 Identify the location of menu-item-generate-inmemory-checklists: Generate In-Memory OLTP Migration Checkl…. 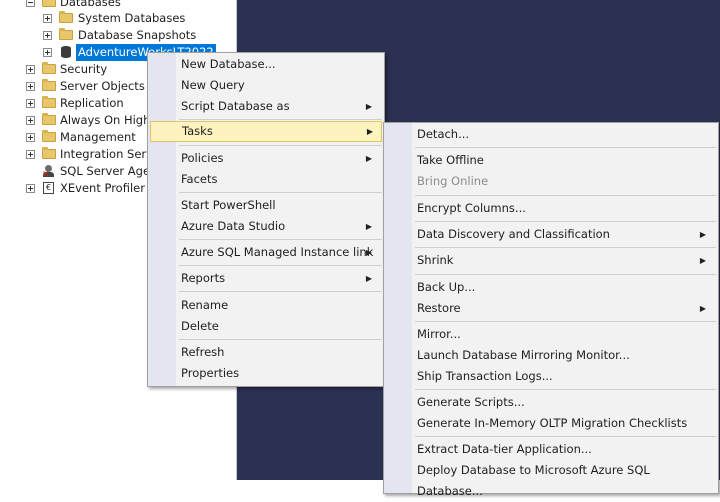
(550, 423).